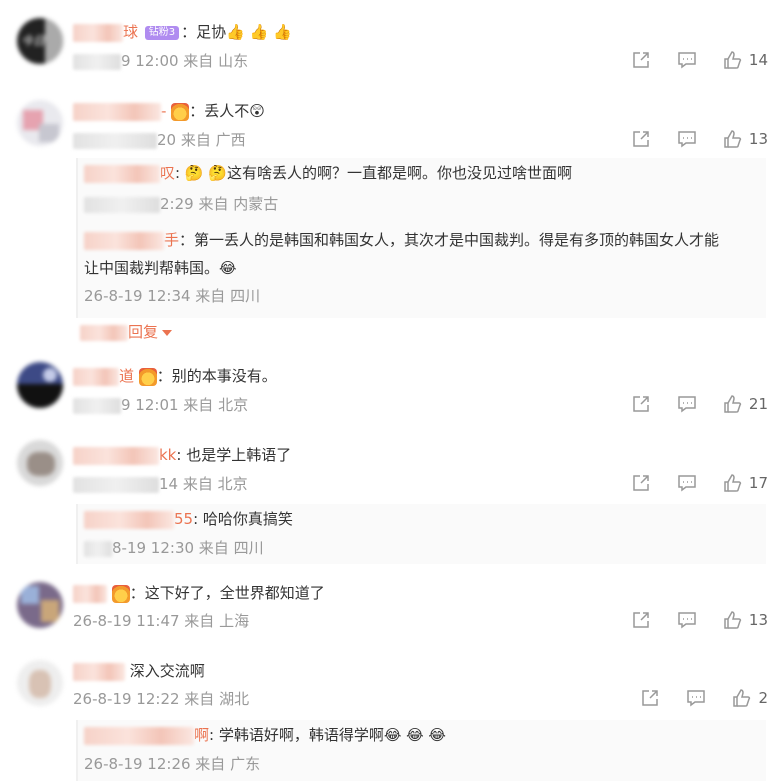 The image size is (784, 781). Describe the element at coordinates (421, 750) in the screenshot. I see `reply-list: 啊: 学韩语好啊，韩语得学啊😂 😂 😂 26-8-19 12:26 来自 广东` at that location.